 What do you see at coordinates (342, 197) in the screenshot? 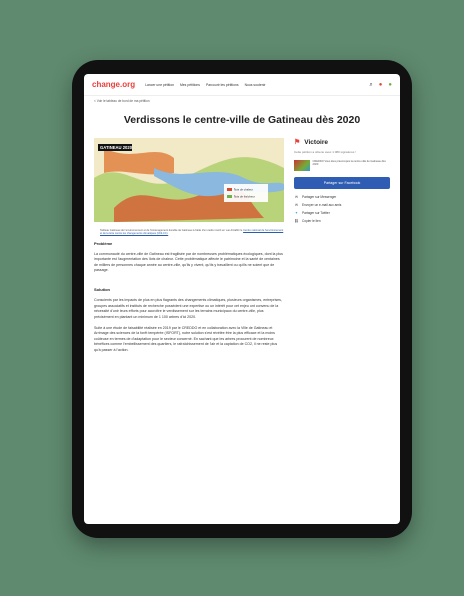
I see `share-messenger-link: ✉ Partager sur Messenger` at bounding box center [342, 197].